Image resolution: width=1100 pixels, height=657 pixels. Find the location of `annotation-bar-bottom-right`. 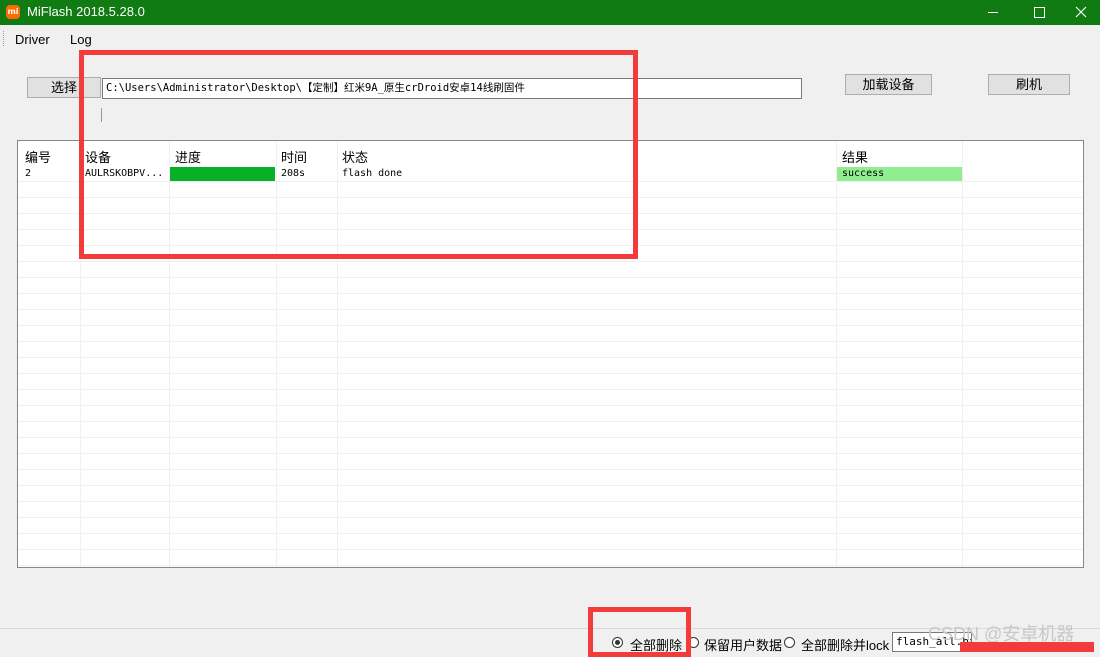

annotation-bar-bottom-right is located at coordinates (1027, 647).